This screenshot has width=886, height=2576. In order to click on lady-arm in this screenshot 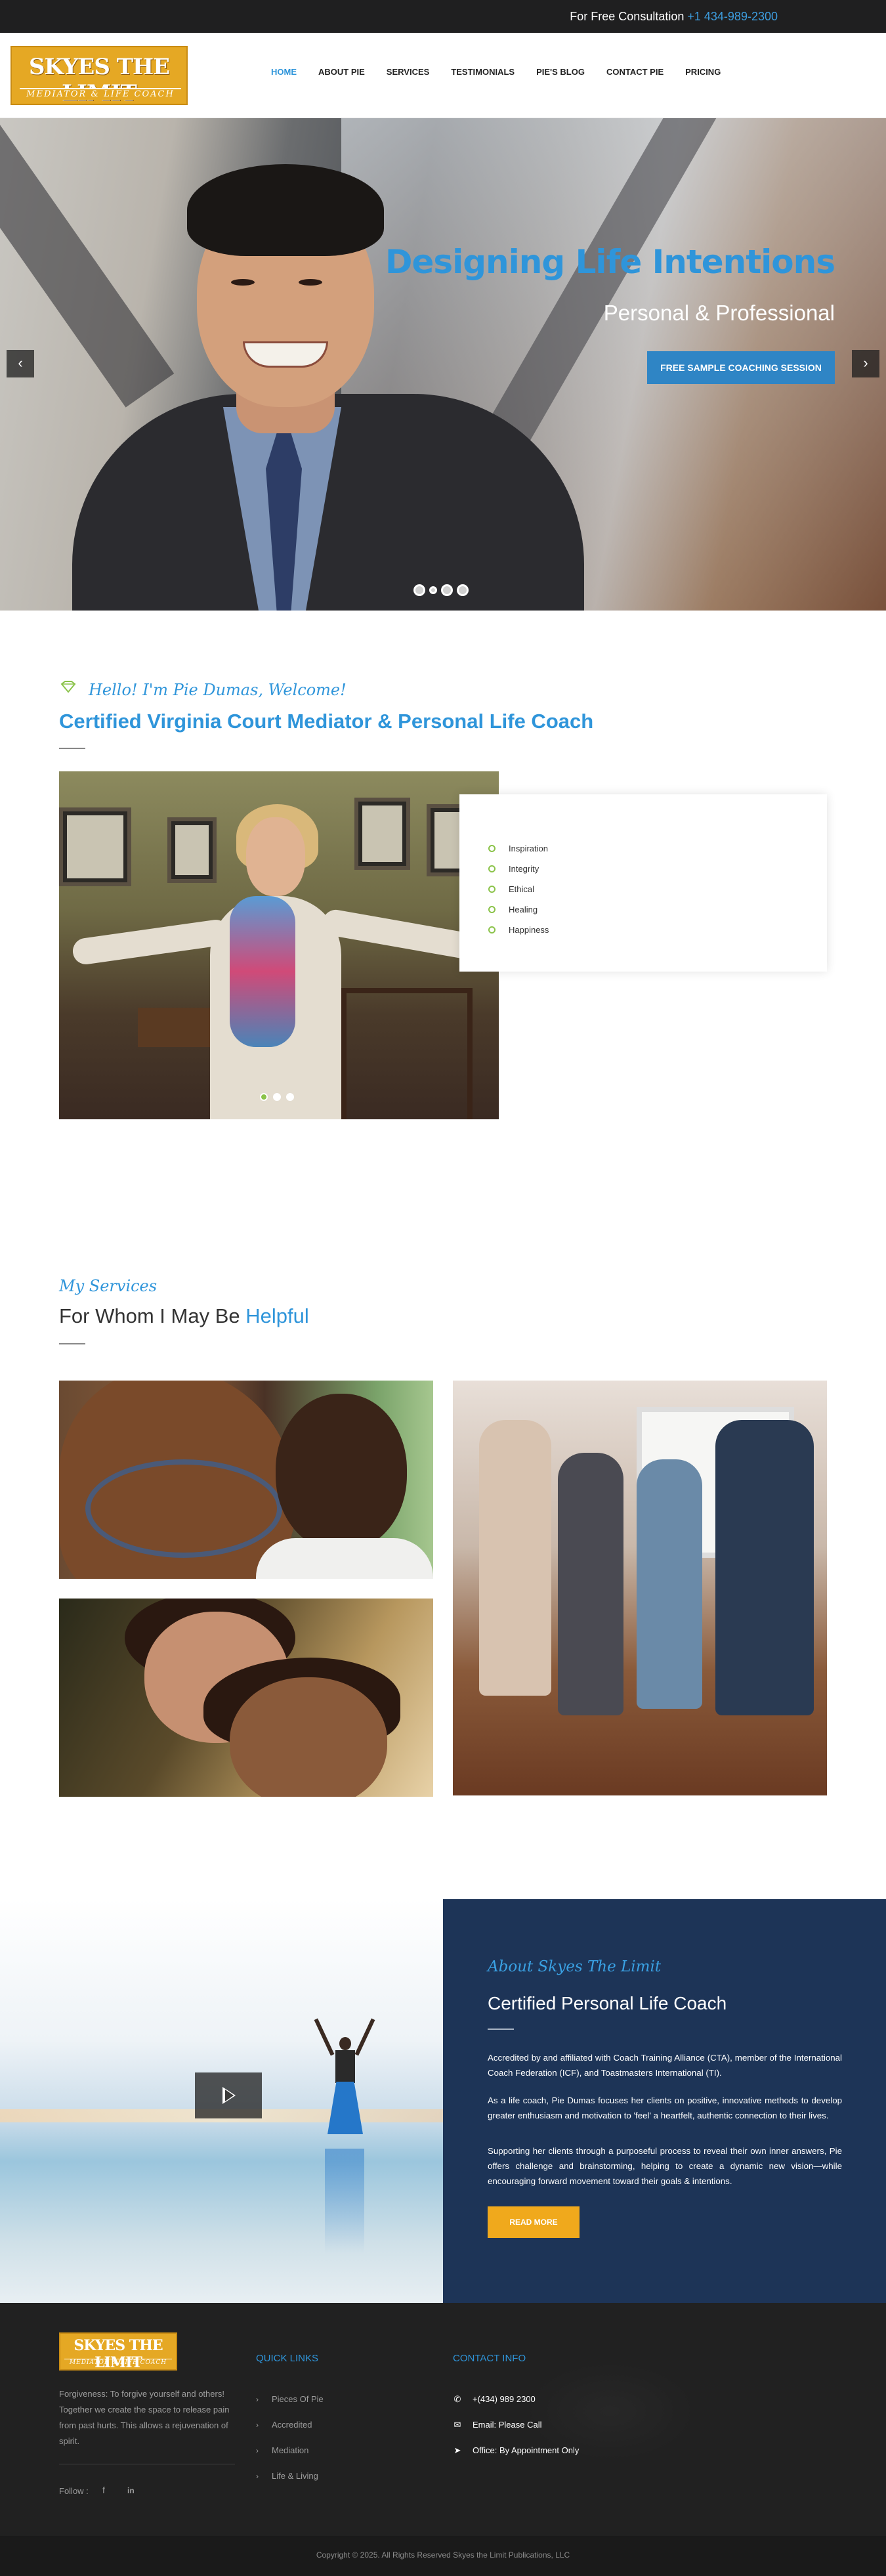, I will do `click(151, 942)`.